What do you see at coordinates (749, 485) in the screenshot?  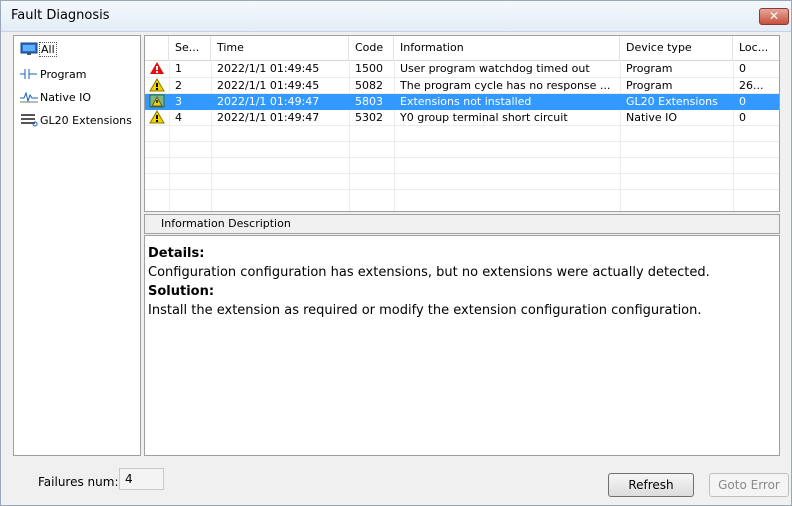 I see `goto-error-button: Goto Error` at bounding box center [749, 485].